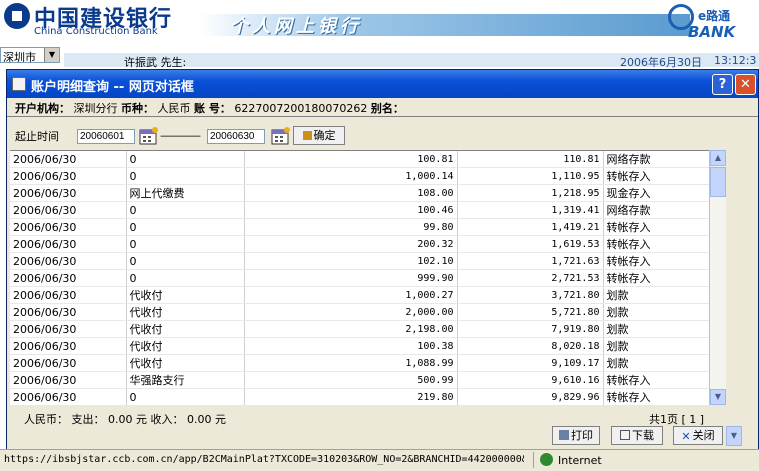  Describe the element at coordinates (530, 363) in the screenshot. I see `tx-balance: 9,109.17` at that location.